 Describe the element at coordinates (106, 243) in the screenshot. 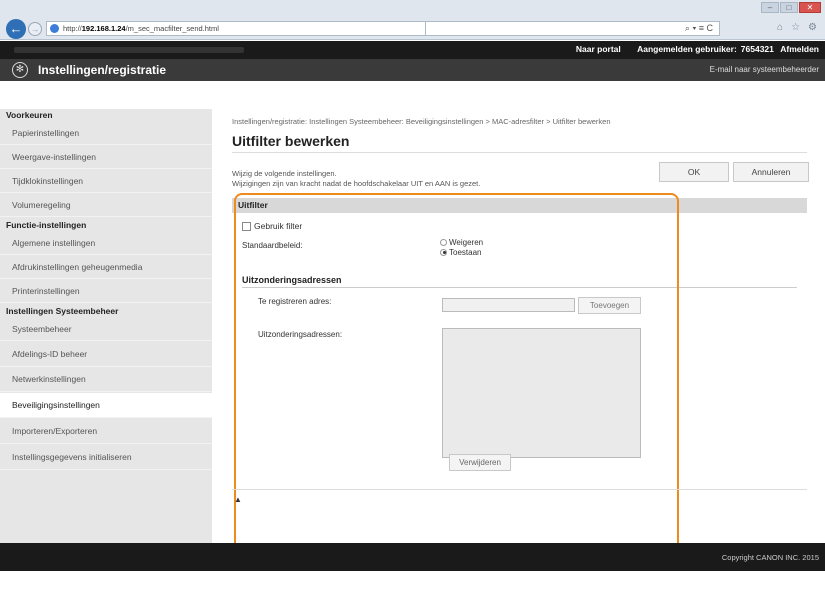

I see `sidebar-item-algemeen: Algemene instellingen` at that location.